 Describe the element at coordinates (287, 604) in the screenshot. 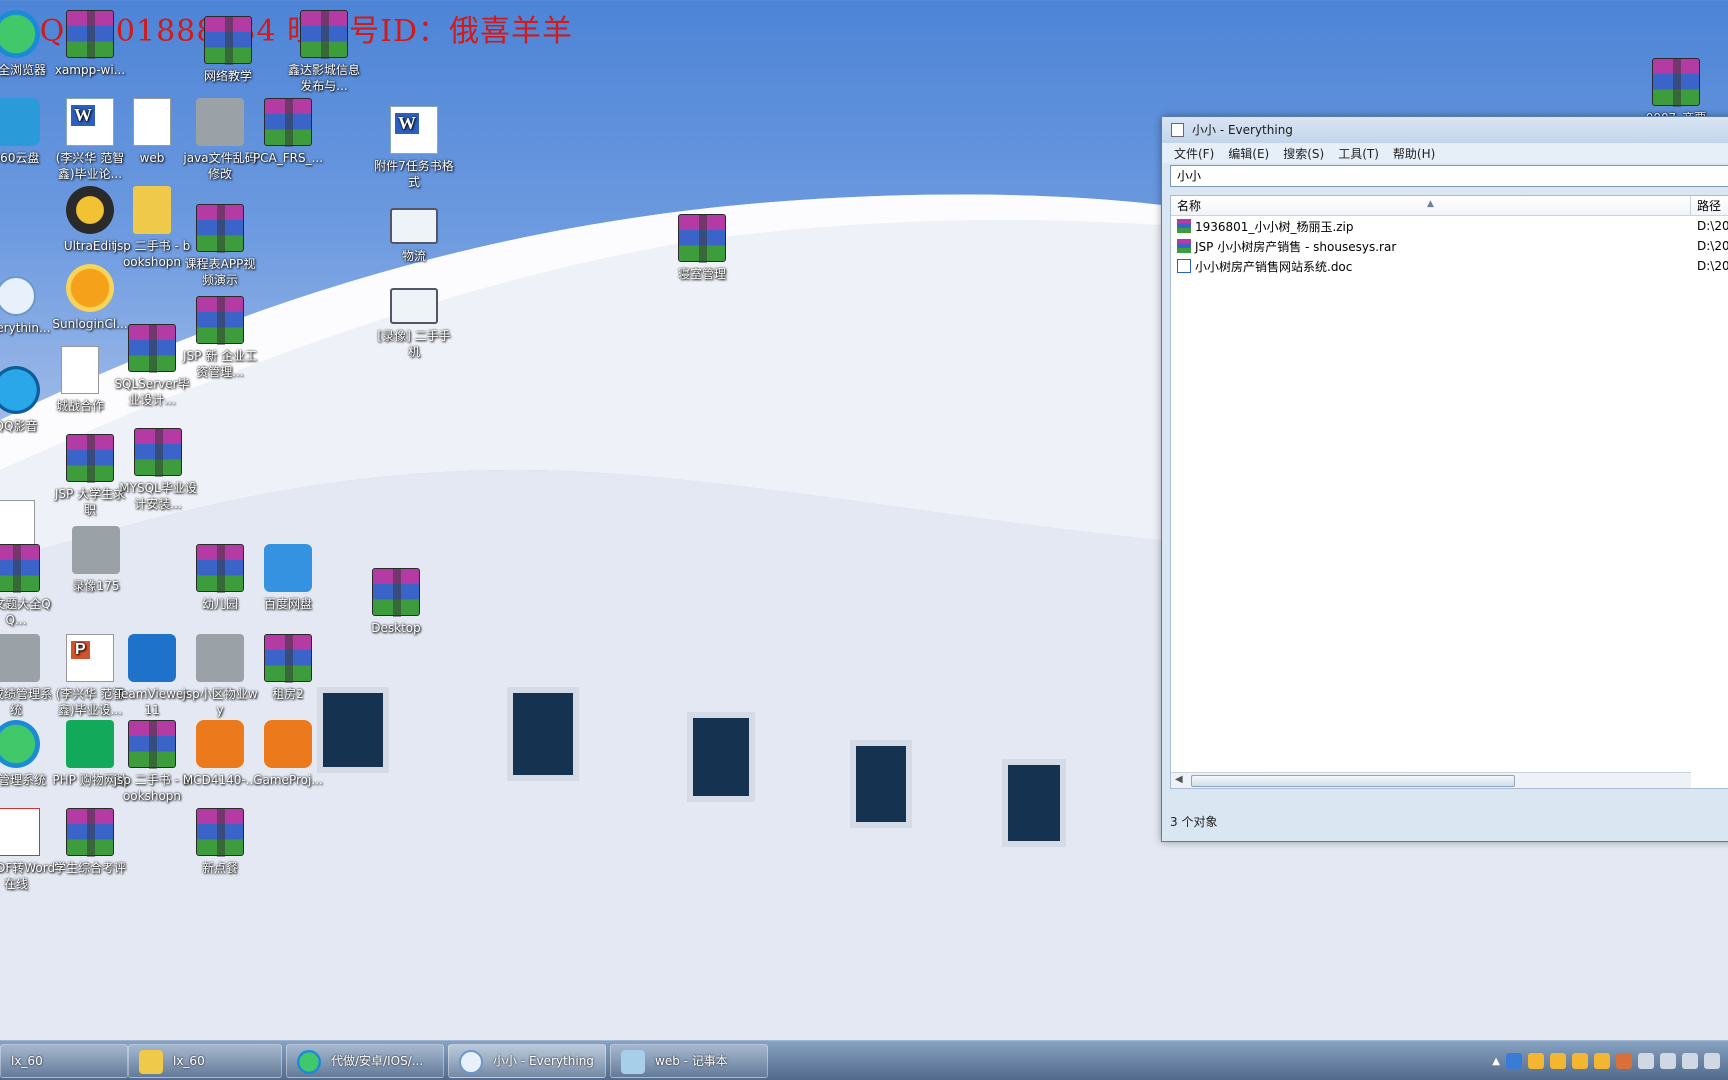

I see `desktop-icon-label: 百度网盘` at that location.